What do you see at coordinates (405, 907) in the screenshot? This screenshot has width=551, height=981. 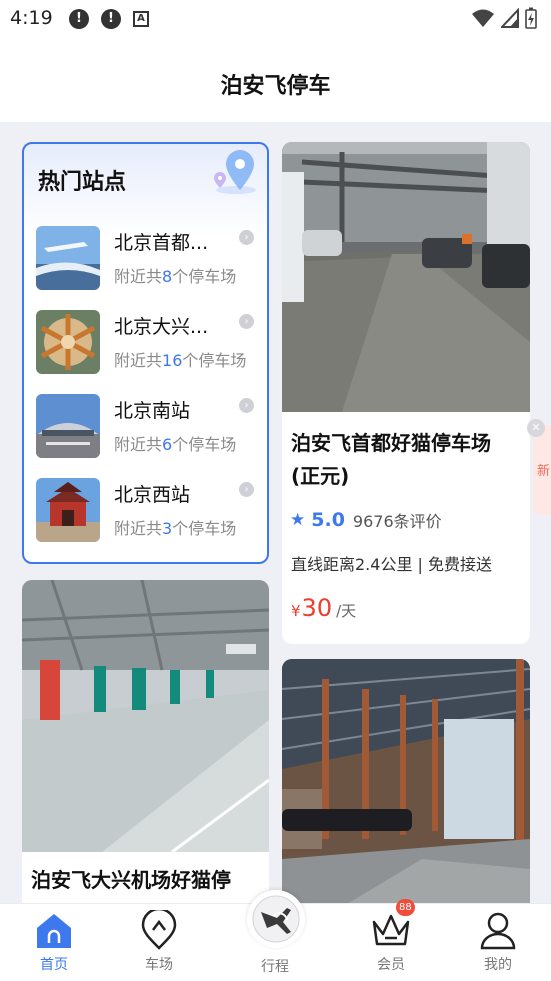 I see `member-badge: 88` at bounding box center [405, 907].